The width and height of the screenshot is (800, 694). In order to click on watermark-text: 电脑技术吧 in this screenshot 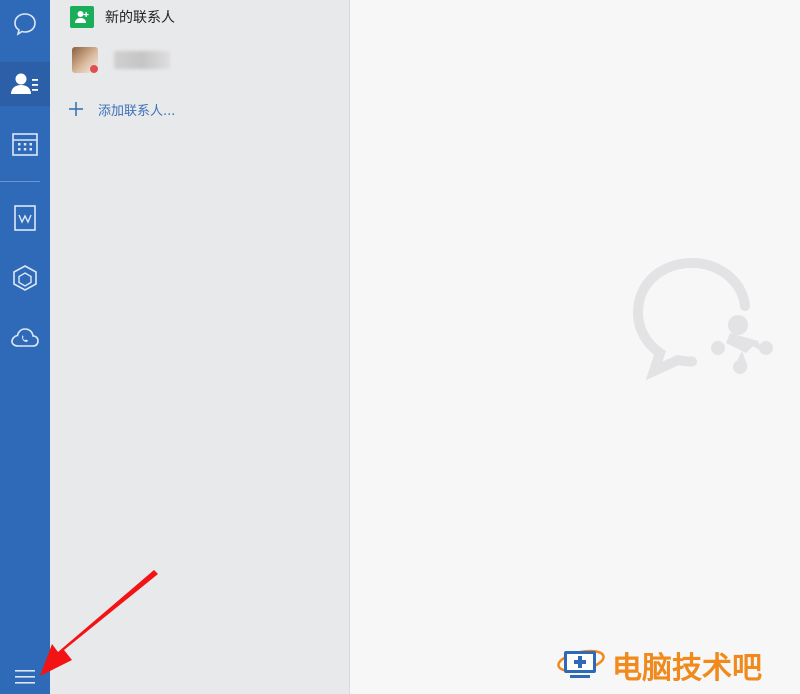, I will do `click(687, 668)`.